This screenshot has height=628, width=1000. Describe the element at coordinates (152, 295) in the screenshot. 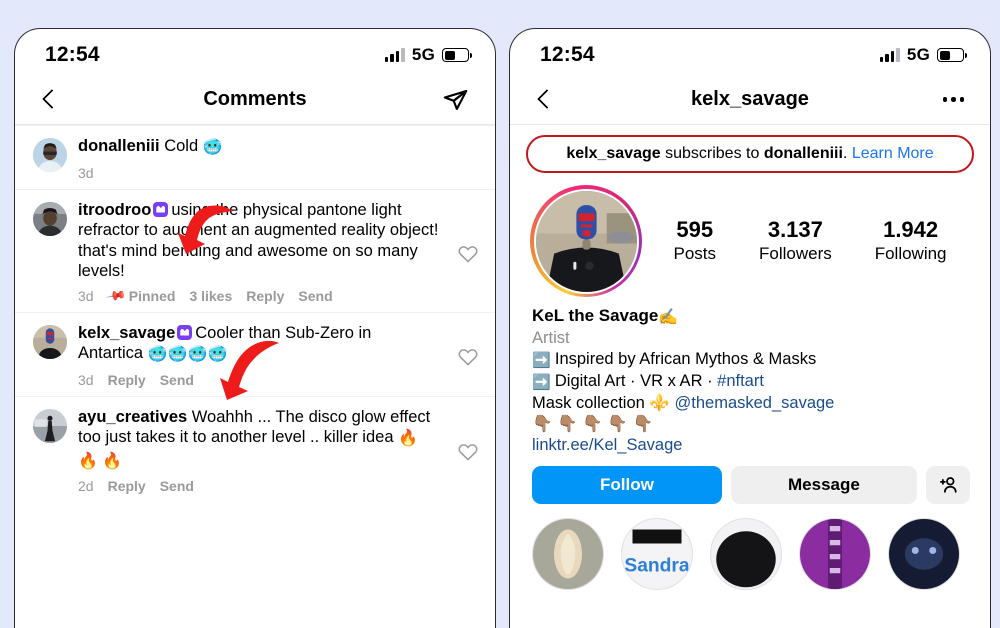

I see `pinned-label: Pinned` at that location.